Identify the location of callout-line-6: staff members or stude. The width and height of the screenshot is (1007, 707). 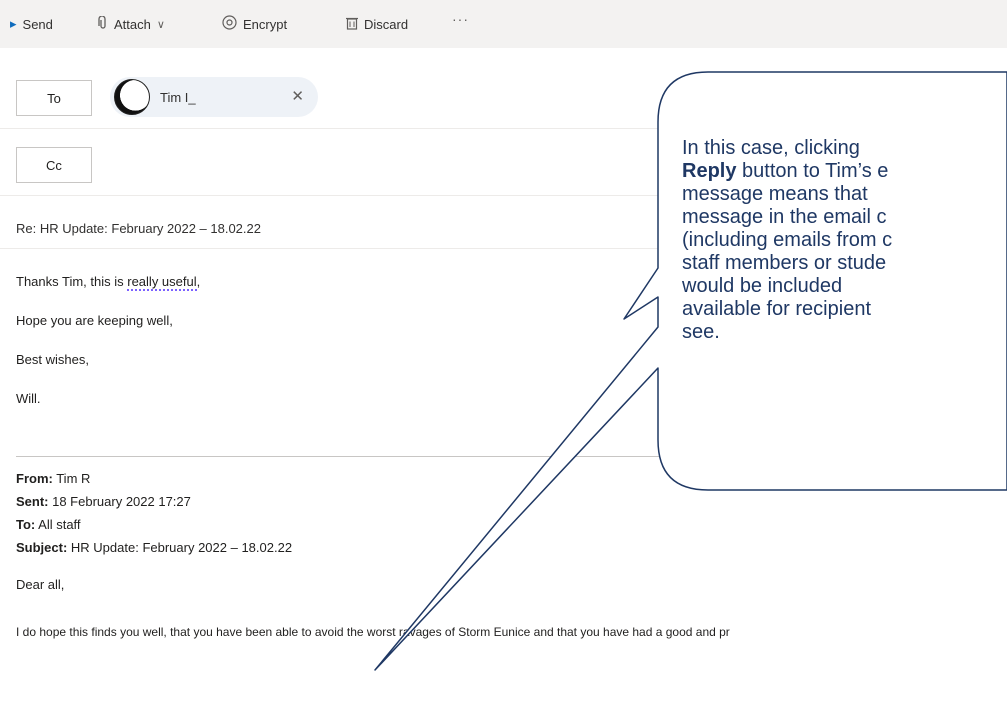
(784, 263).